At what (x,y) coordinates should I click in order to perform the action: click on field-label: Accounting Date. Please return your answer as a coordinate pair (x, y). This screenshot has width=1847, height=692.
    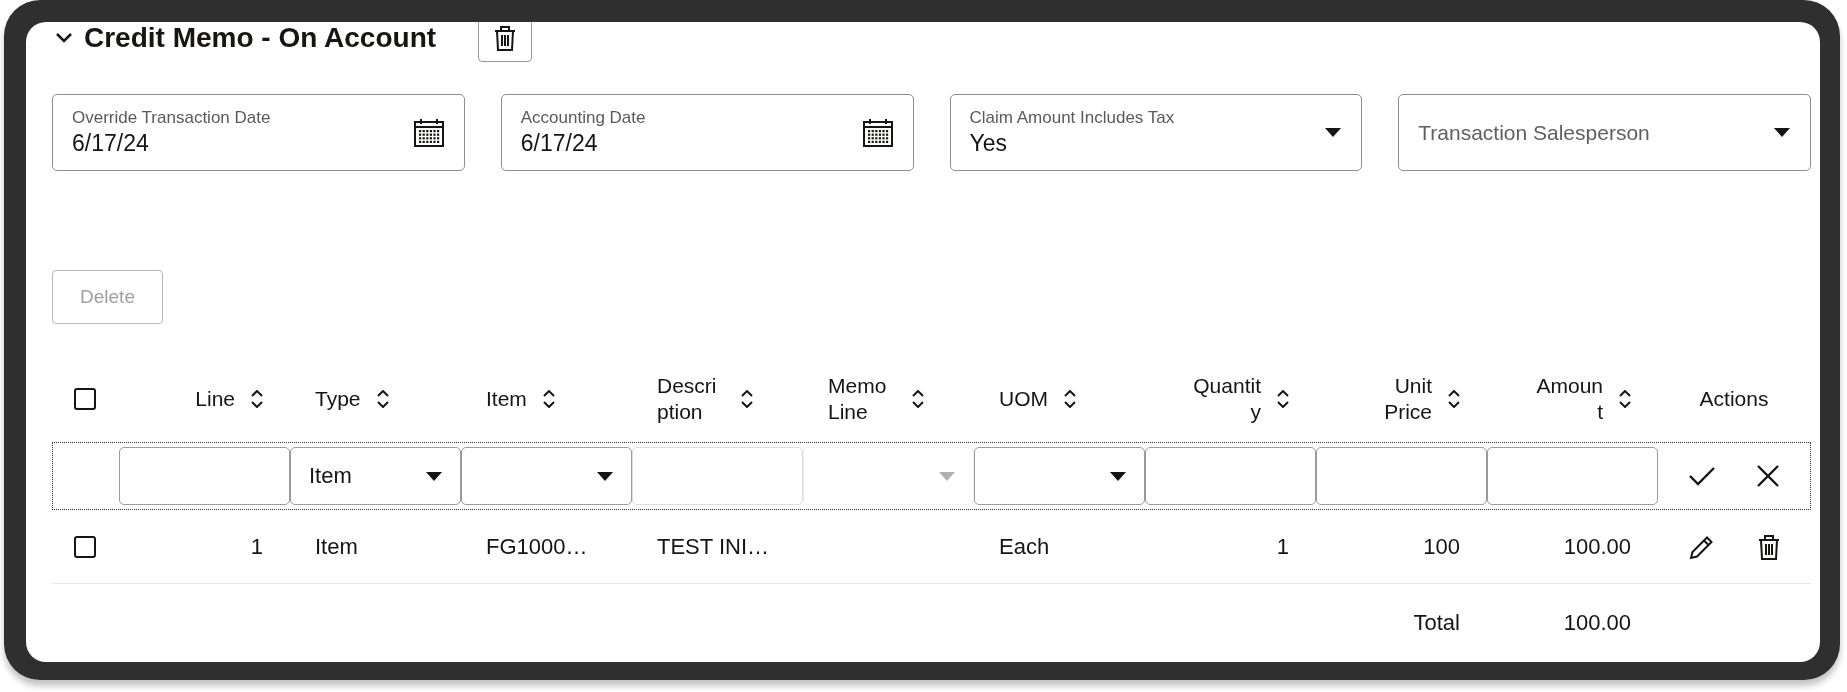
    Looking at the image, I should click on (583, 118).